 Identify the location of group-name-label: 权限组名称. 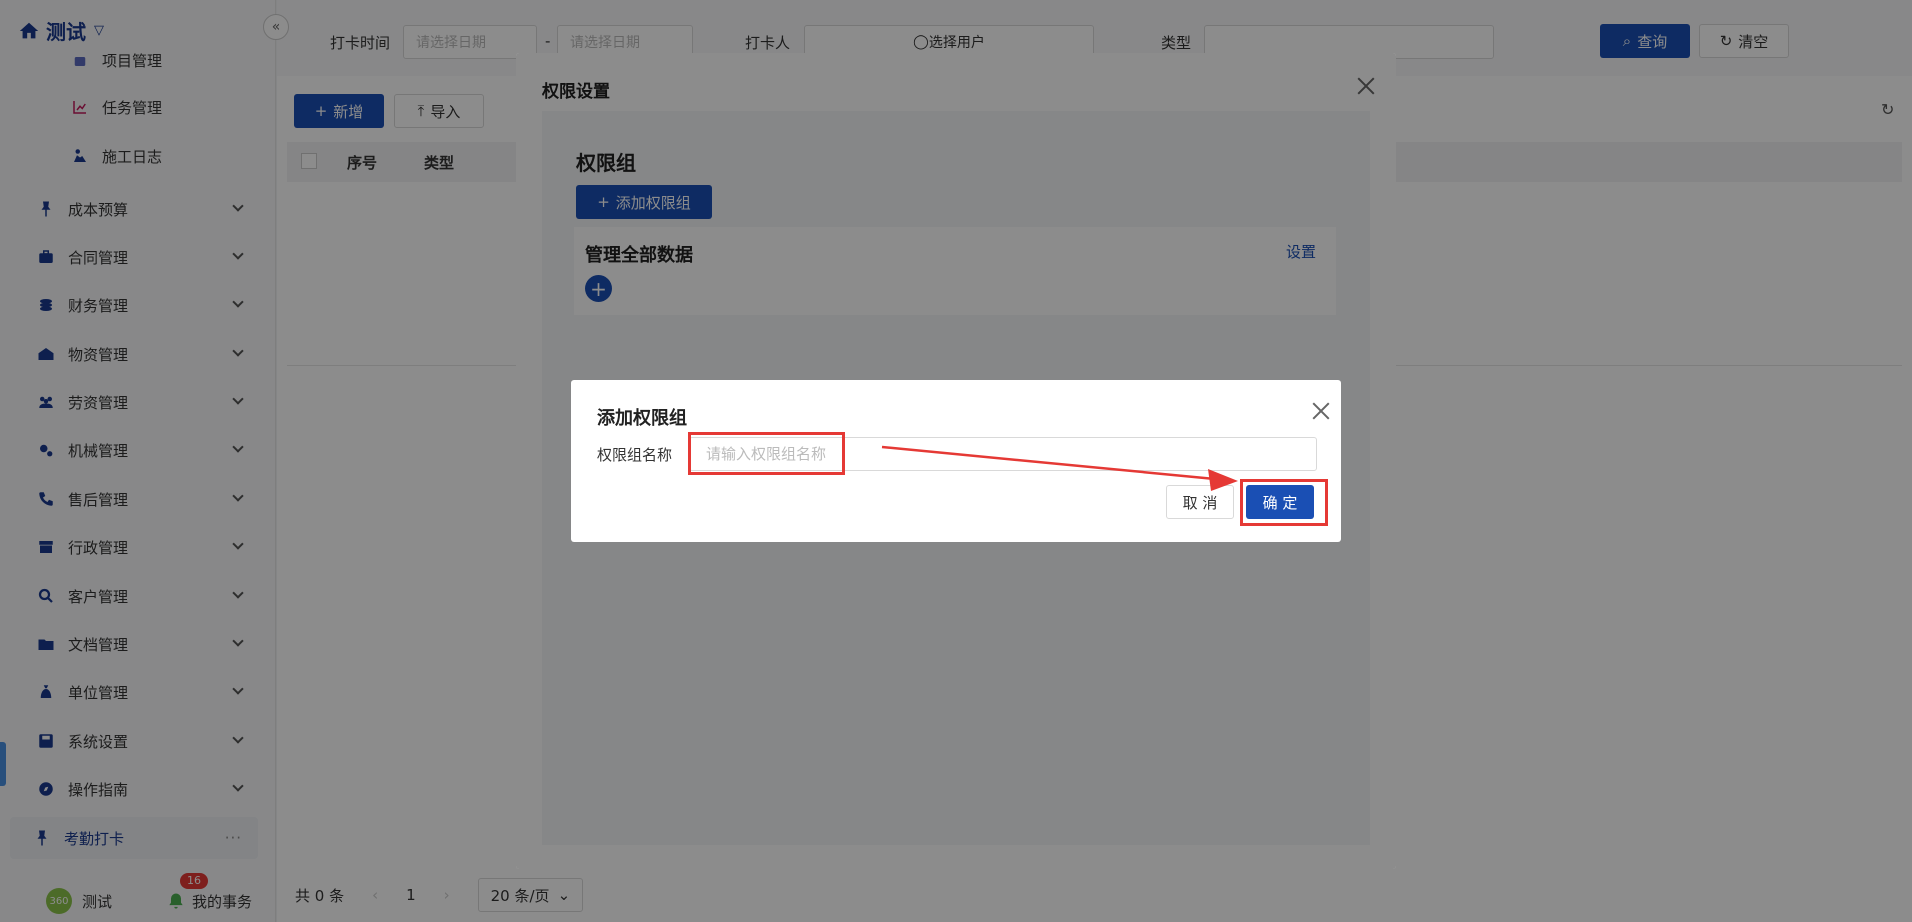
(635, 455).